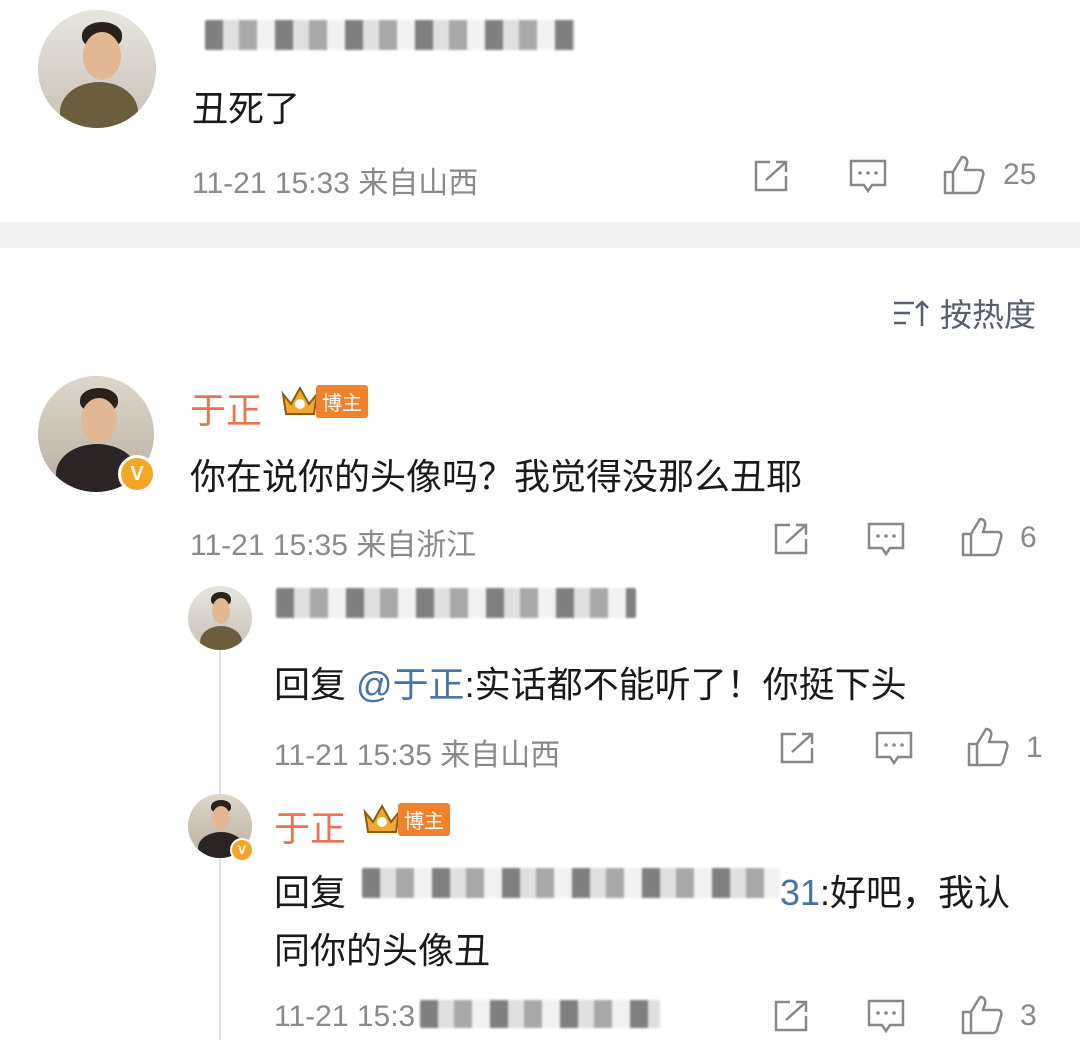 Image resolution: width=1080 pixels, height=1042 pixels. I want to click on sort-button: 按热度, so click(964, 313).